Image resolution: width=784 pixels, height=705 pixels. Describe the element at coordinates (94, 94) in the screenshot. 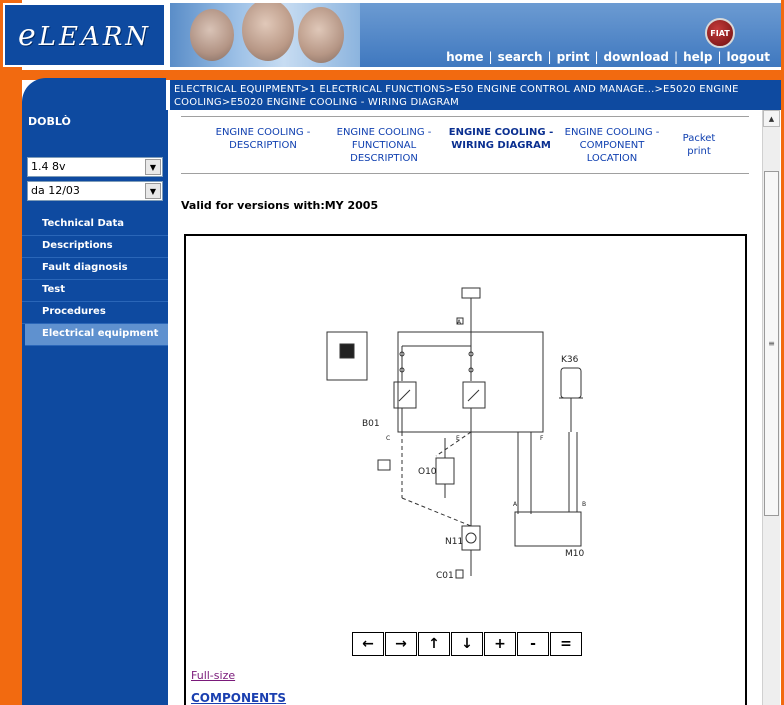

I see `sidebar-corner` at that location.